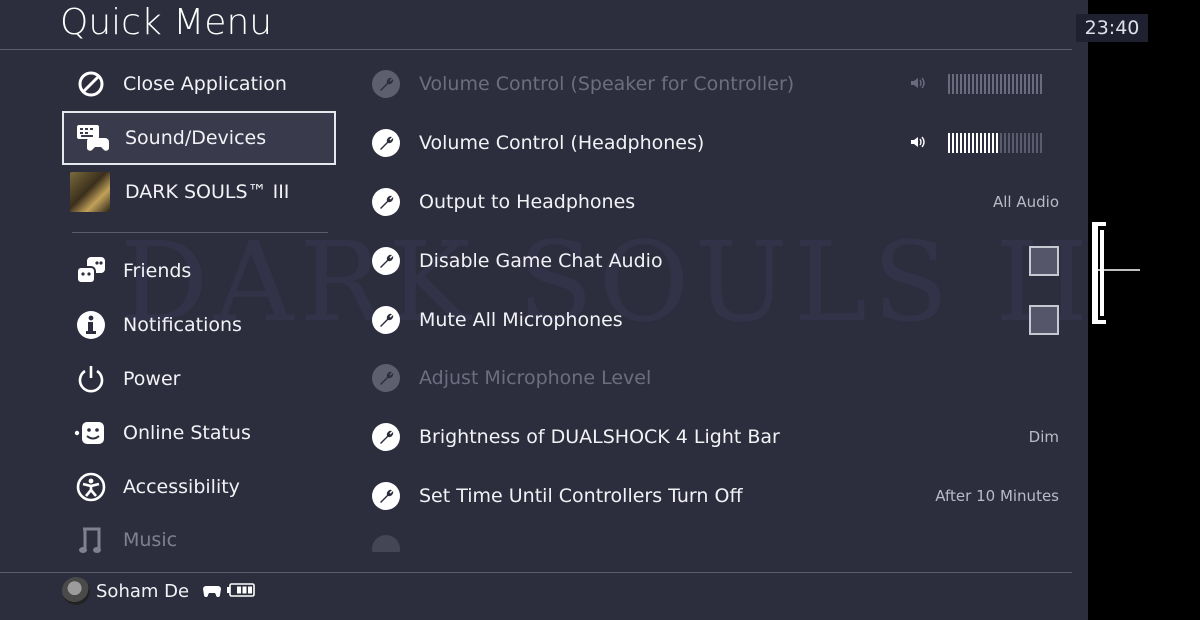 This screenshot has width=1200, height=620. What do you see at coordinates (91, 84) in the screenshot?
I see `prohibited-circle-icon` at bounding box center [91, 84].